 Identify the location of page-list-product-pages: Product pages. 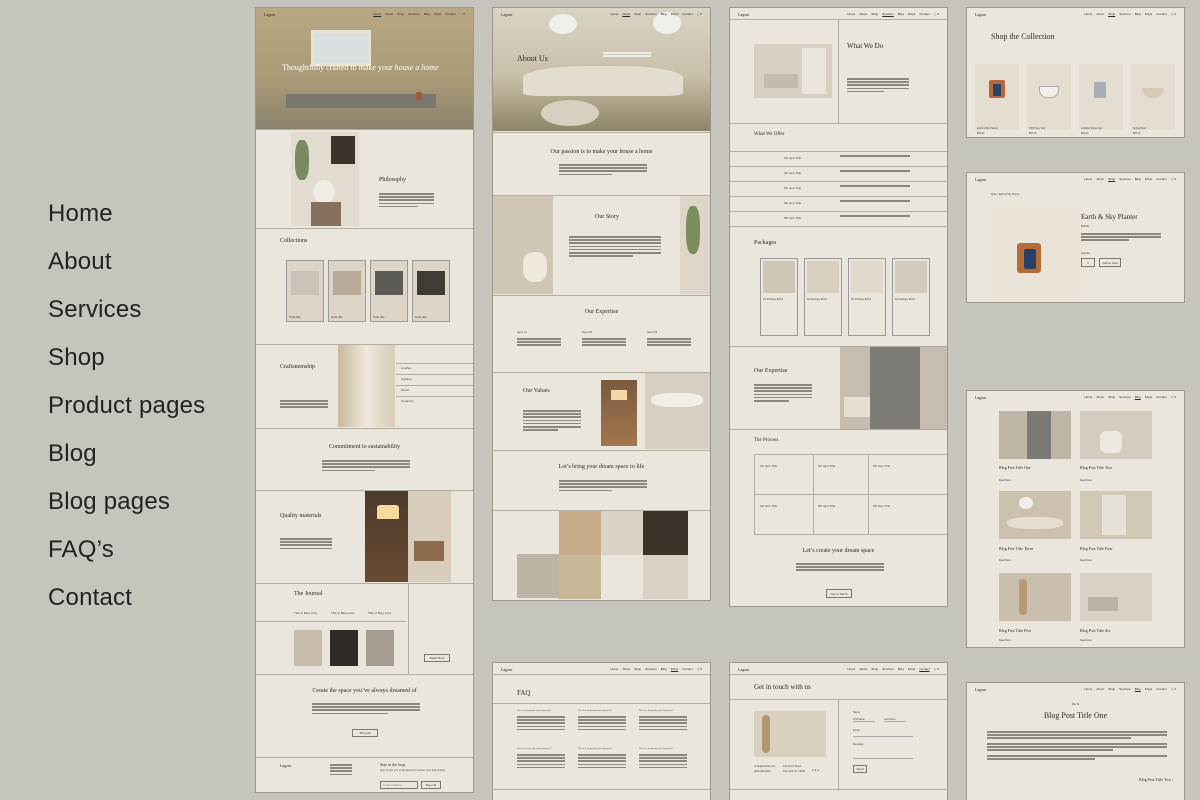
(126, 406).